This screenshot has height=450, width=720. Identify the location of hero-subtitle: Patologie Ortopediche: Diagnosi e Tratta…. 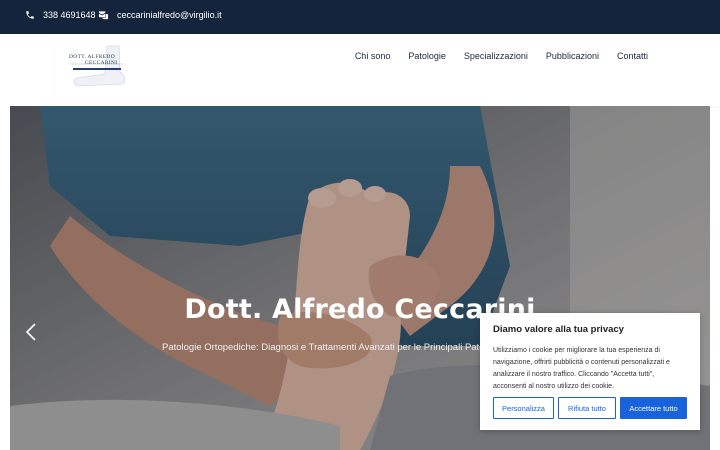
(327, 347).